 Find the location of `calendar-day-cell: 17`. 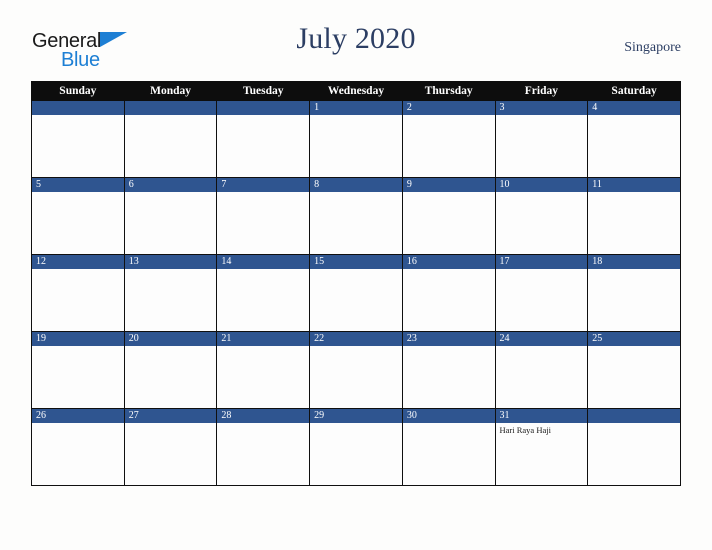

calendar-day-cell: 17 is located at coordinates (541, 293).